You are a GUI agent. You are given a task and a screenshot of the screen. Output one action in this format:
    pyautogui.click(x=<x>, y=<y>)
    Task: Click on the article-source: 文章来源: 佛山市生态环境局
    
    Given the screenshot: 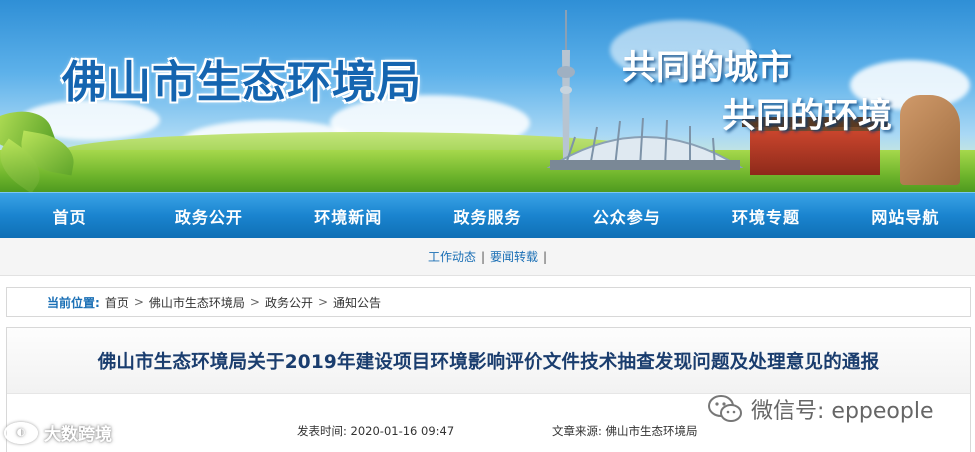 What is the action you would take?
    pyautogui.click(x=625, y=431)
    